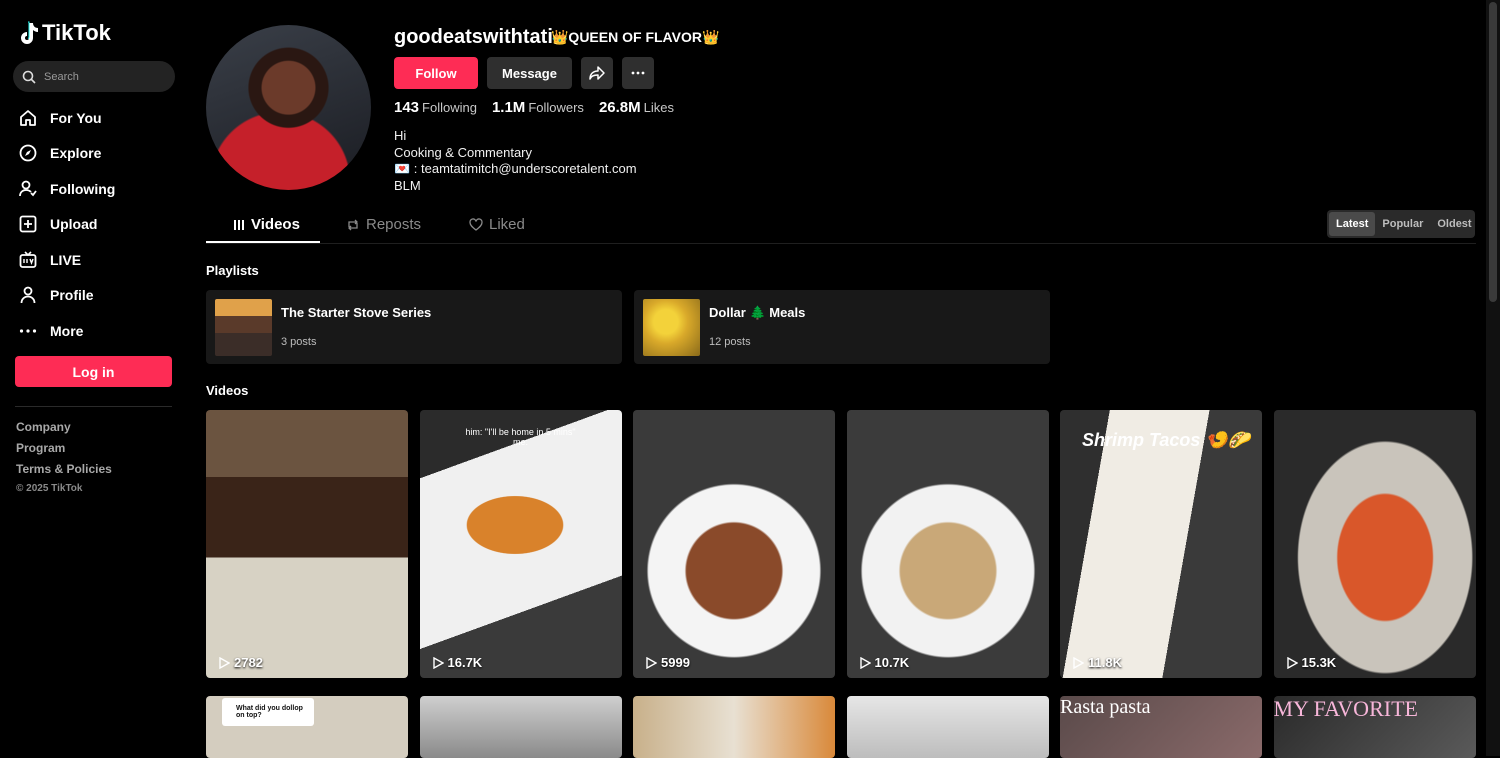  I want to click on video-card: Shrimp Tacos 🍤🌮 11.8K, so click(1161, 544).